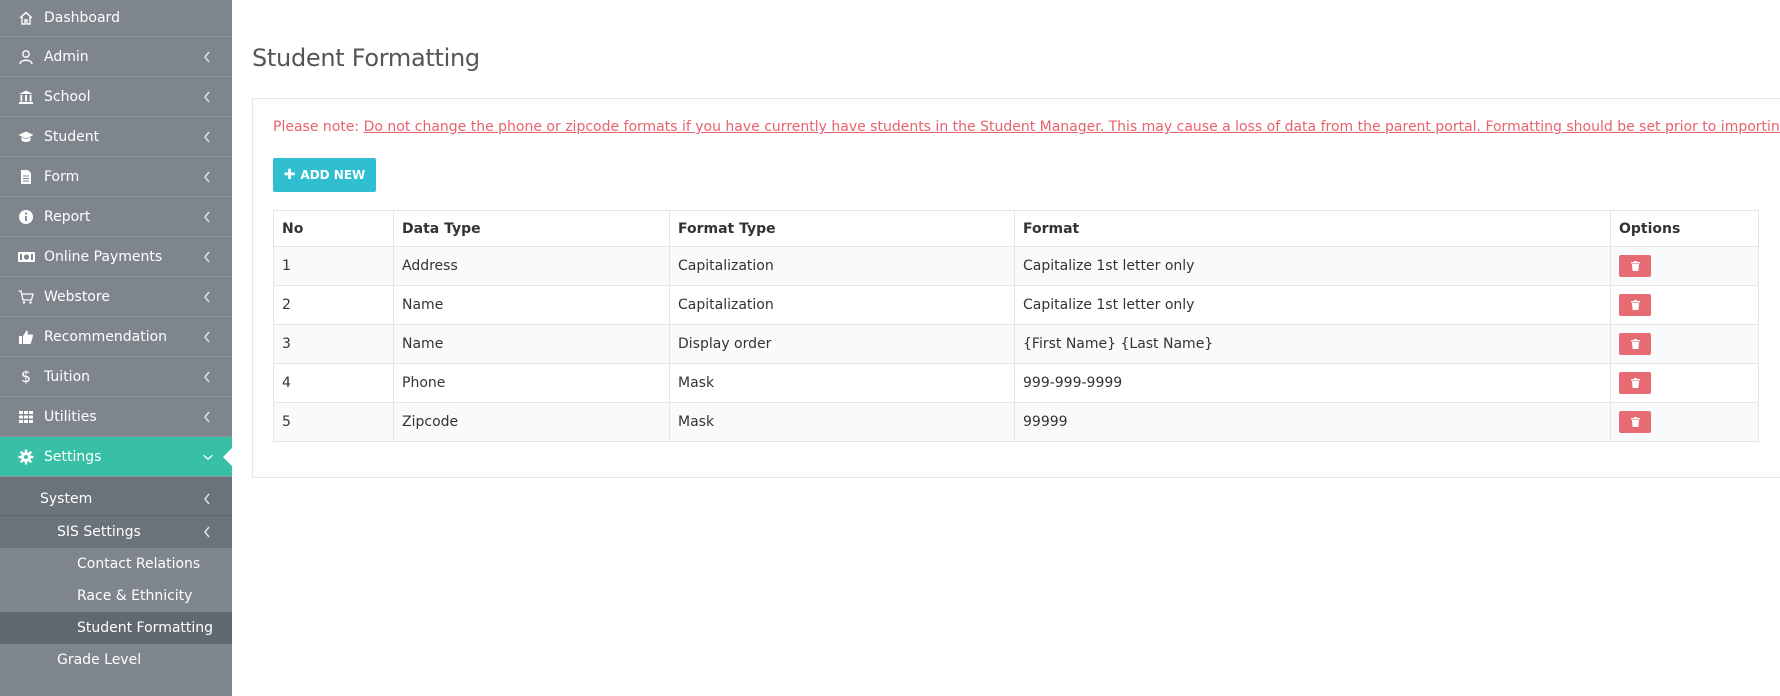 The image size is (1780, 696). I want to click on cell-no: 2, so click(333, 305).